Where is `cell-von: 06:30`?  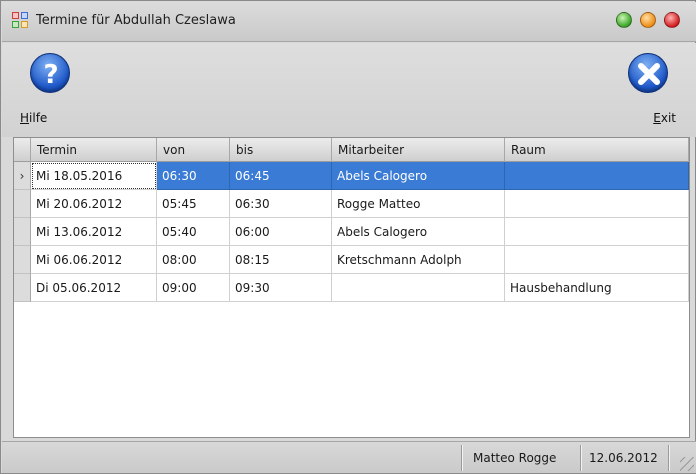
cell-von: 06:30 is located at coordinates (193, 176).